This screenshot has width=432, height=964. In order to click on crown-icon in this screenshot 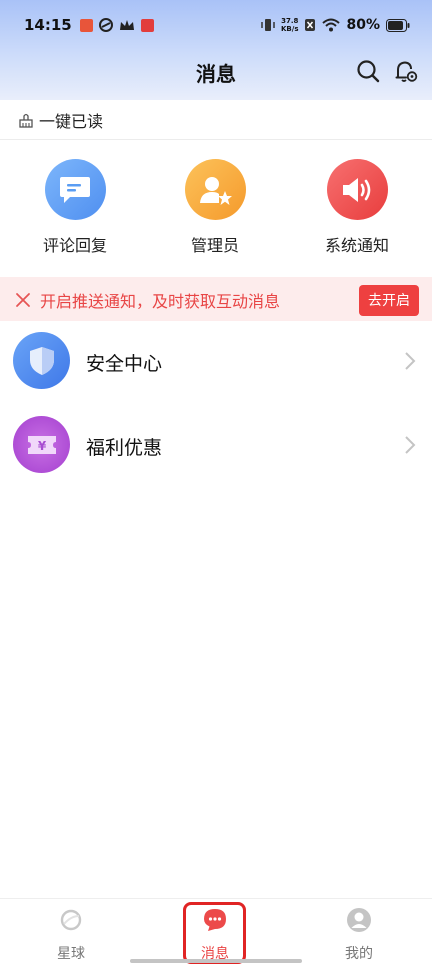, I will do `click(126, 25)`.